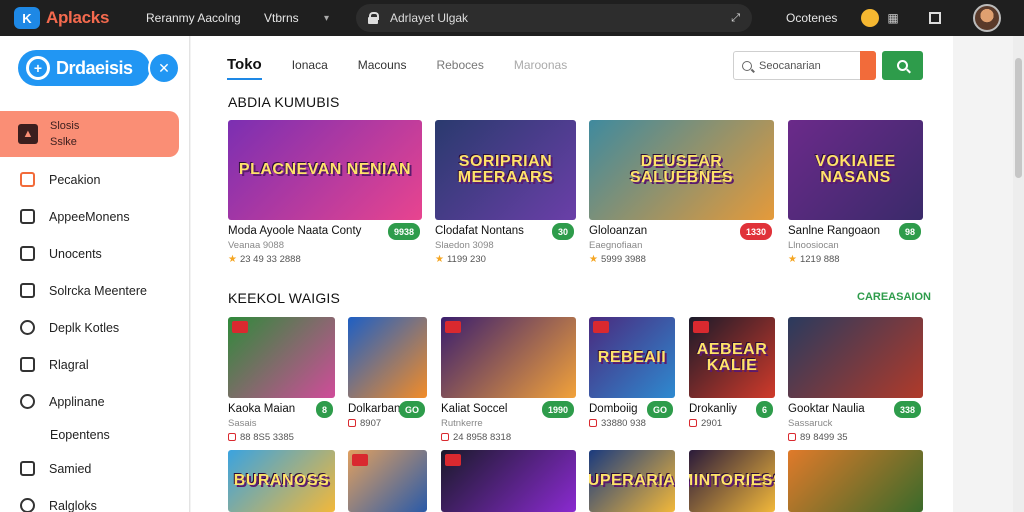  I want to click on square-icon, so click(232, 437).